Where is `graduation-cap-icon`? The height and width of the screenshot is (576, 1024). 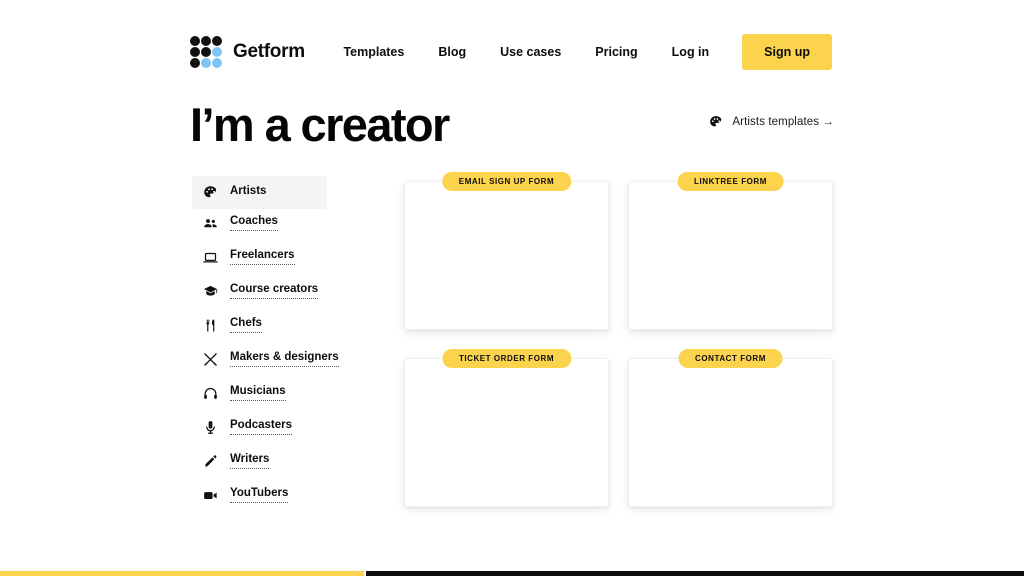
graduation-cap-icon is located at coordinates (210, 291).